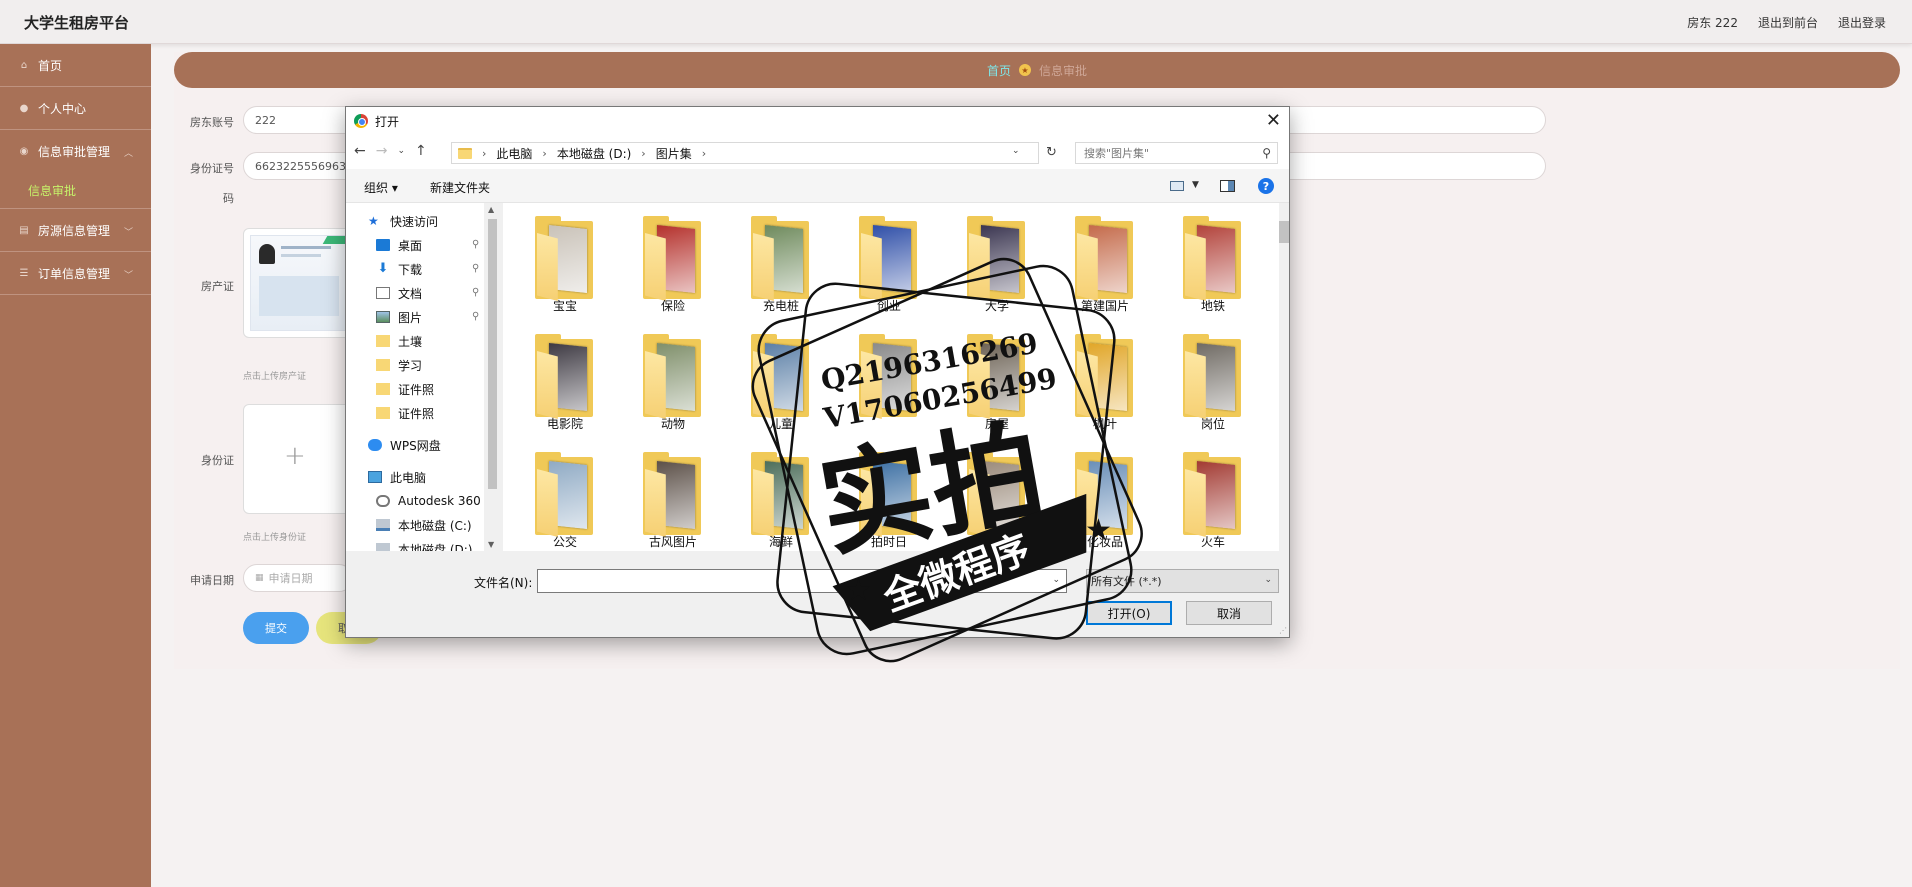 This screenshot has height=887, width=1912. Describe the element at coordinates (1273, 120) in the screenshot. I see `close-icon: ✕` at that location.